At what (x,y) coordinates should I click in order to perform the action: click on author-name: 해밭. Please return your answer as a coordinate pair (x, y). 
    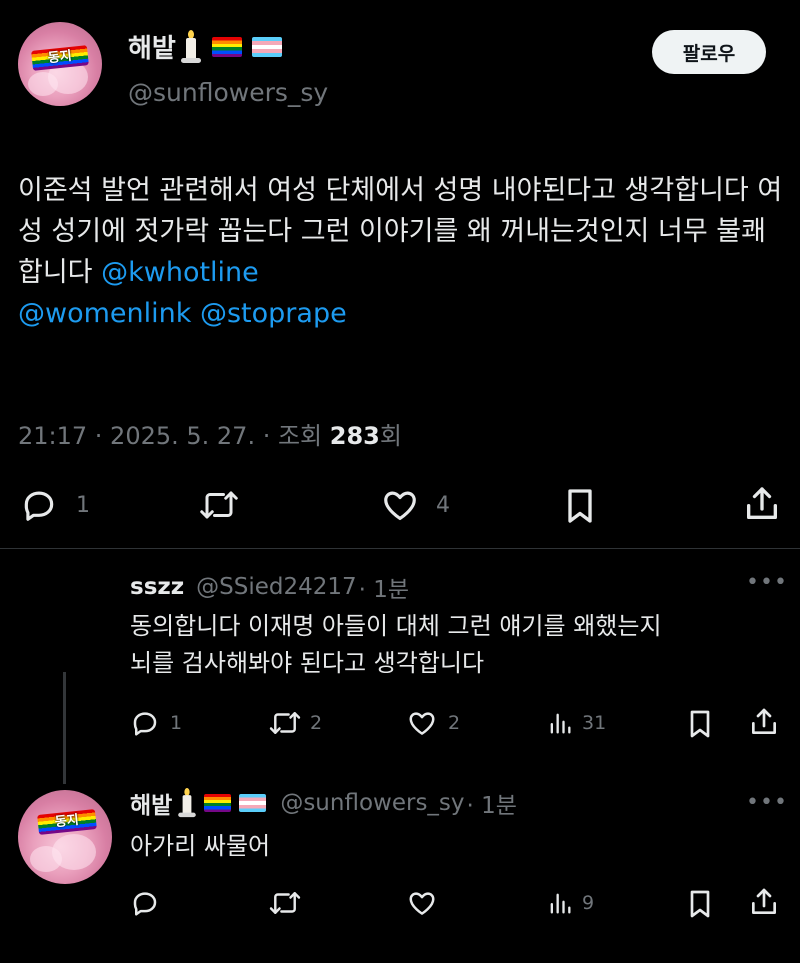
    Looking at the image, I should click on (152, 46).